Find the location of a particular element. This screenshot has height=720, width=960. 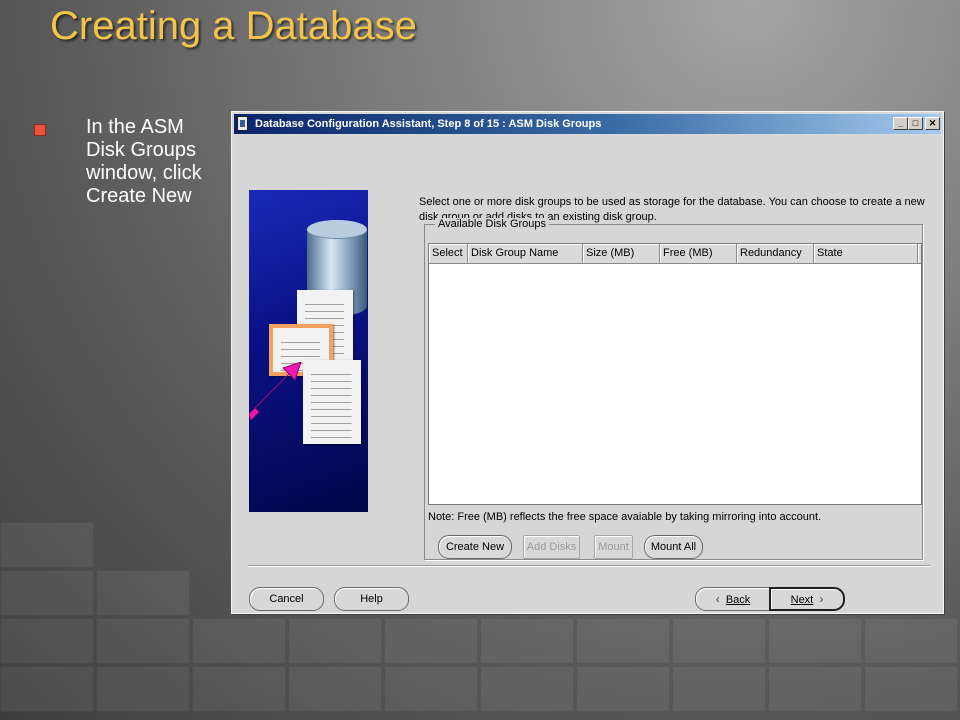

close-button: ✕ is located at coordinates (932, 123).